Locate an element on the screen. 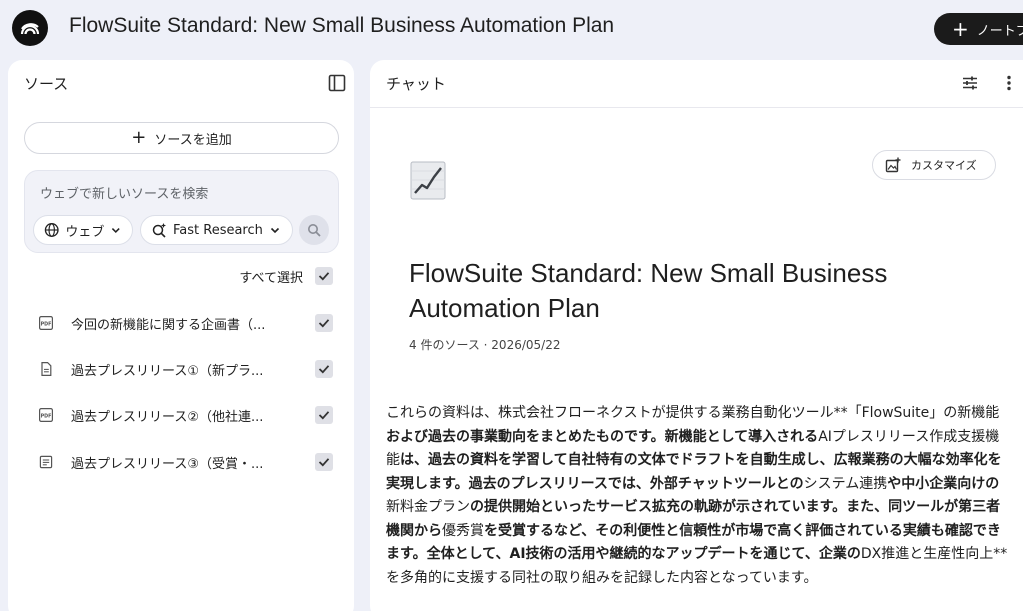 This screenshot has width=1023, height=611. search-submit-button is located at coordinates (314, 230).